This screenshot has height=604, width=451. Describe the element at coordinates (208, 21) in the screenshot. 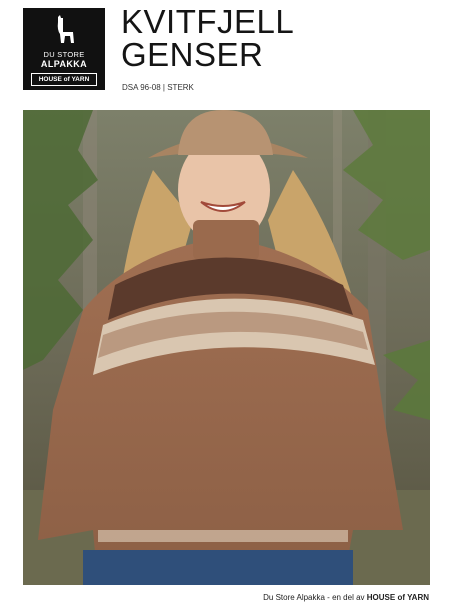

I see `title-line-1: KVITFJELL` at that location.